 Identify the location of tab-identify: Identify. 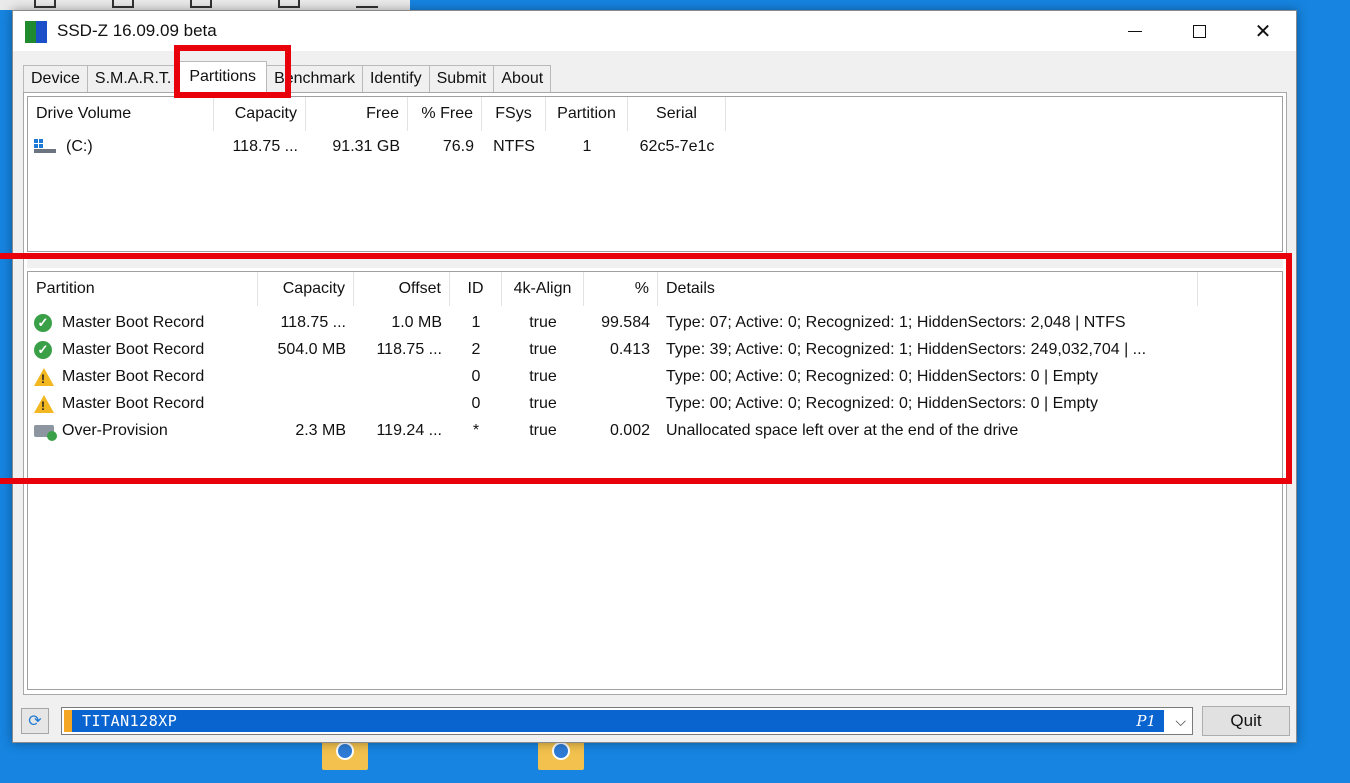
(395, 78).